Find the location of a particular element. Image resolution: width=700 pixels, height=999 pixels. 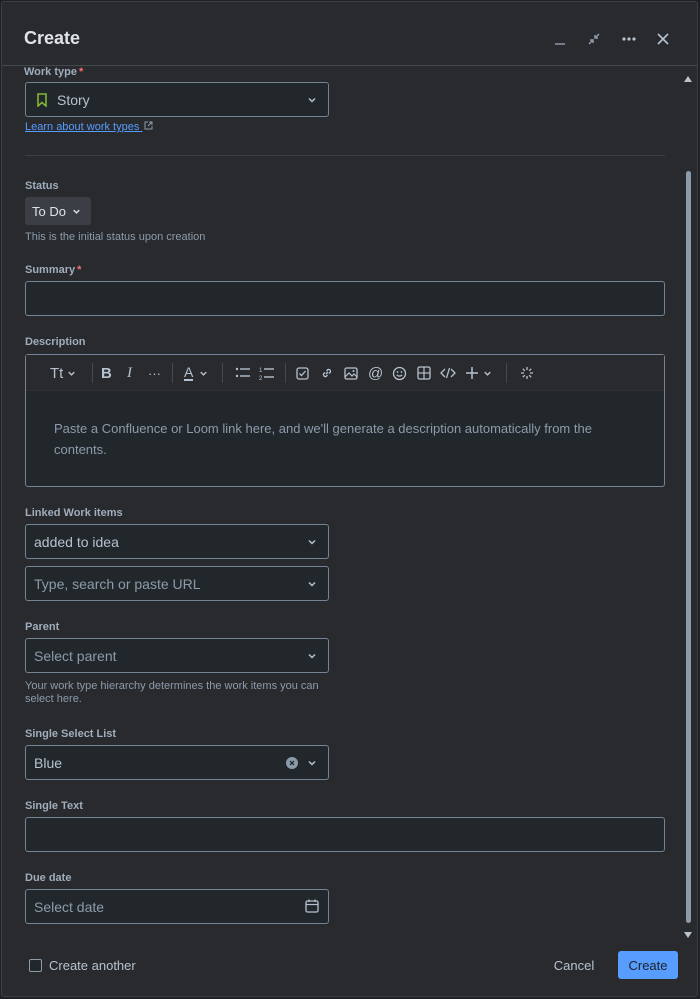

due-date-label: Due date is located at coordinates (48, 878).